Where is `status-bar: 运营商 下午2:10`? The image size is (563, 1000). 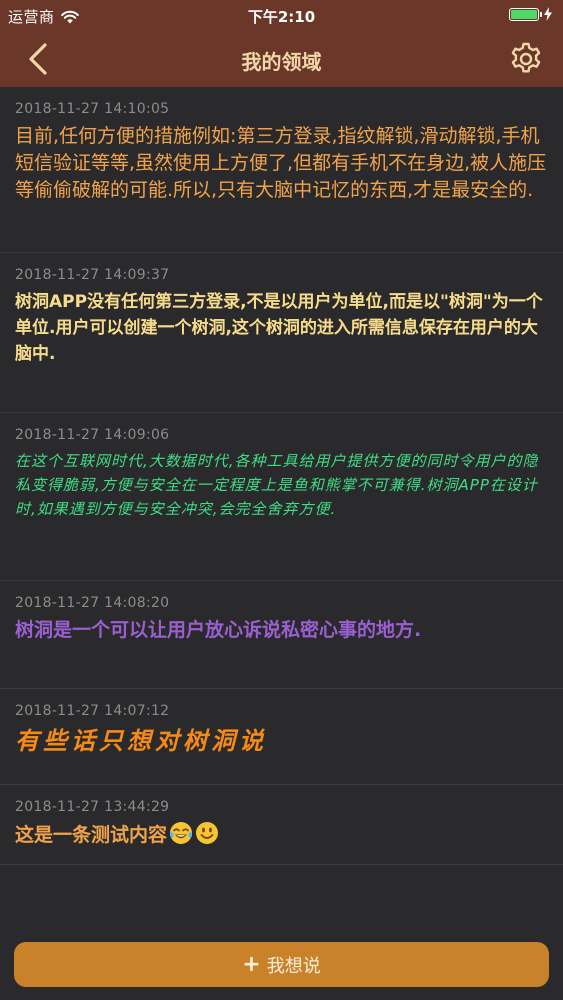 status-bar: 运营商 下午2:10 is located at coordinates (281, 15).